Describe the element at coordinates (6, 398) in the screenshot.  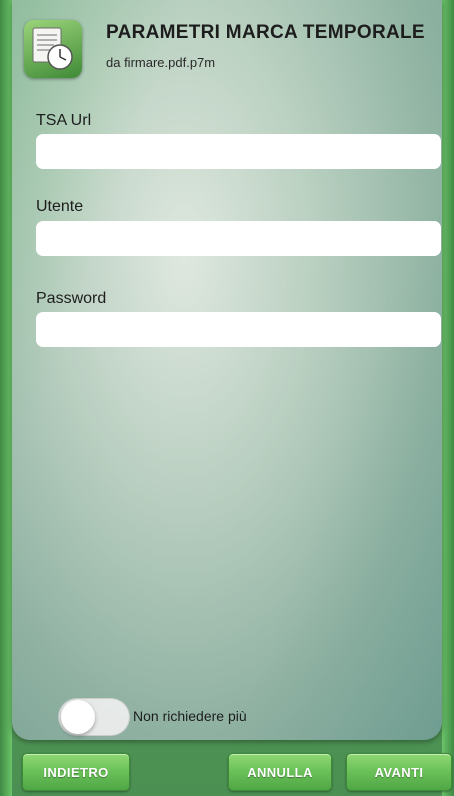
I see `left-frame` at that location.